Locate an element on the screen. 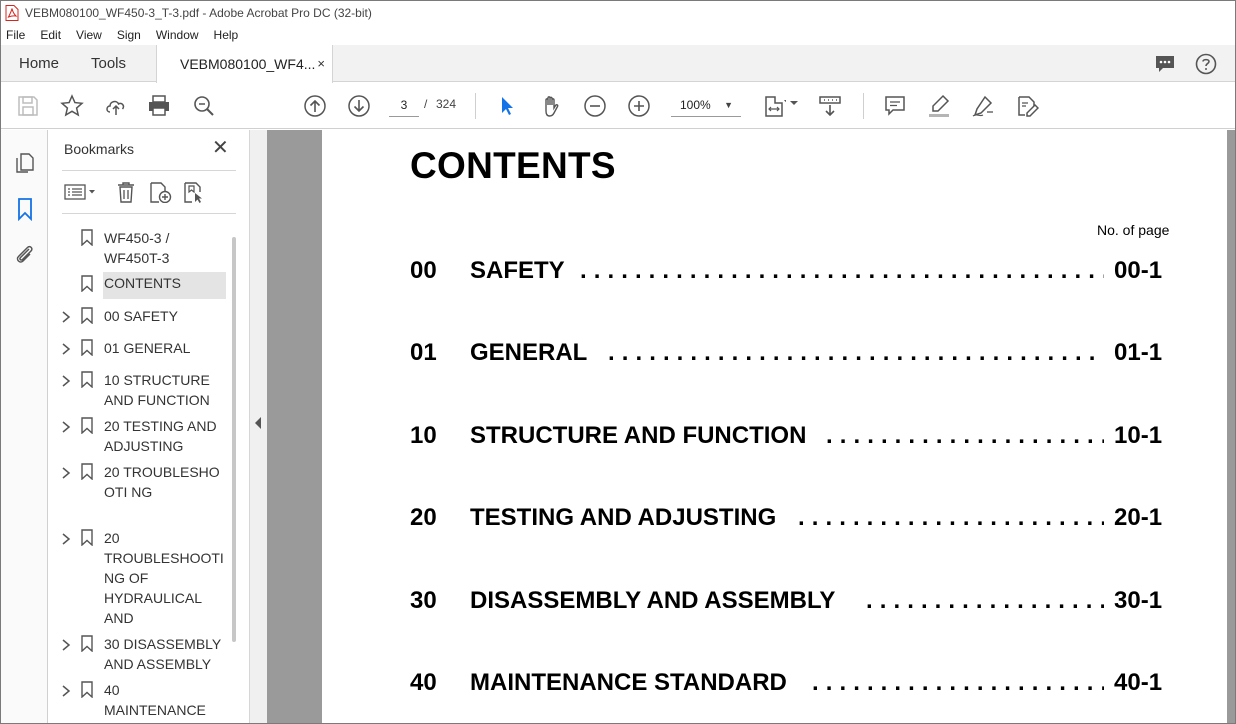 The height and width of the screenshot is (724, 1236). bookmark-panel-icon is located at coordinates (25, 209).